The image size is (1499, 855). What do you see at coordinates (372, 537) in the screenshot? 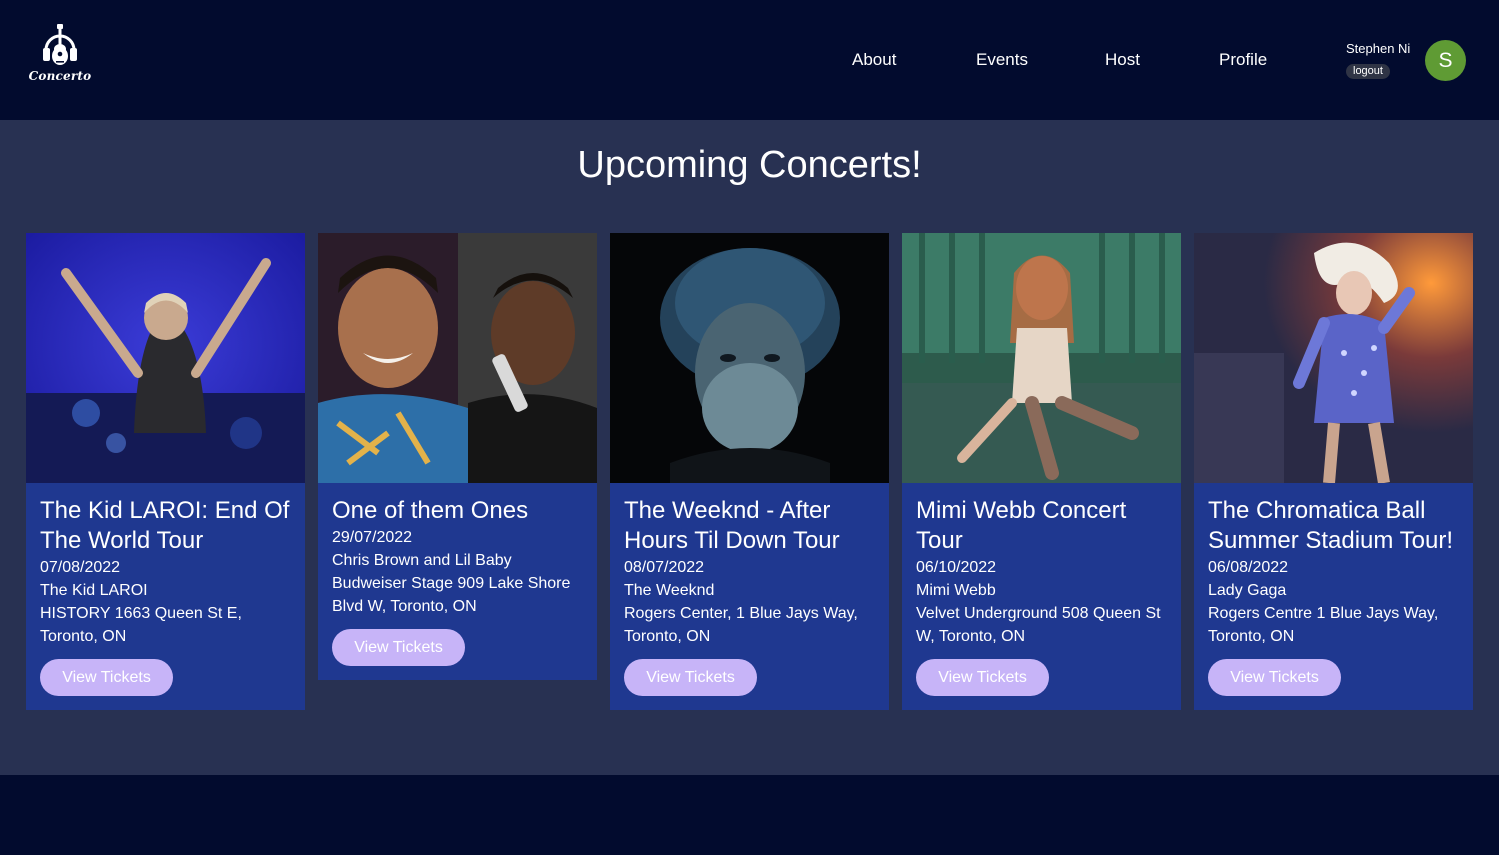
I see `concert-date: 29/07/2022` at bounding box center [372, 537].